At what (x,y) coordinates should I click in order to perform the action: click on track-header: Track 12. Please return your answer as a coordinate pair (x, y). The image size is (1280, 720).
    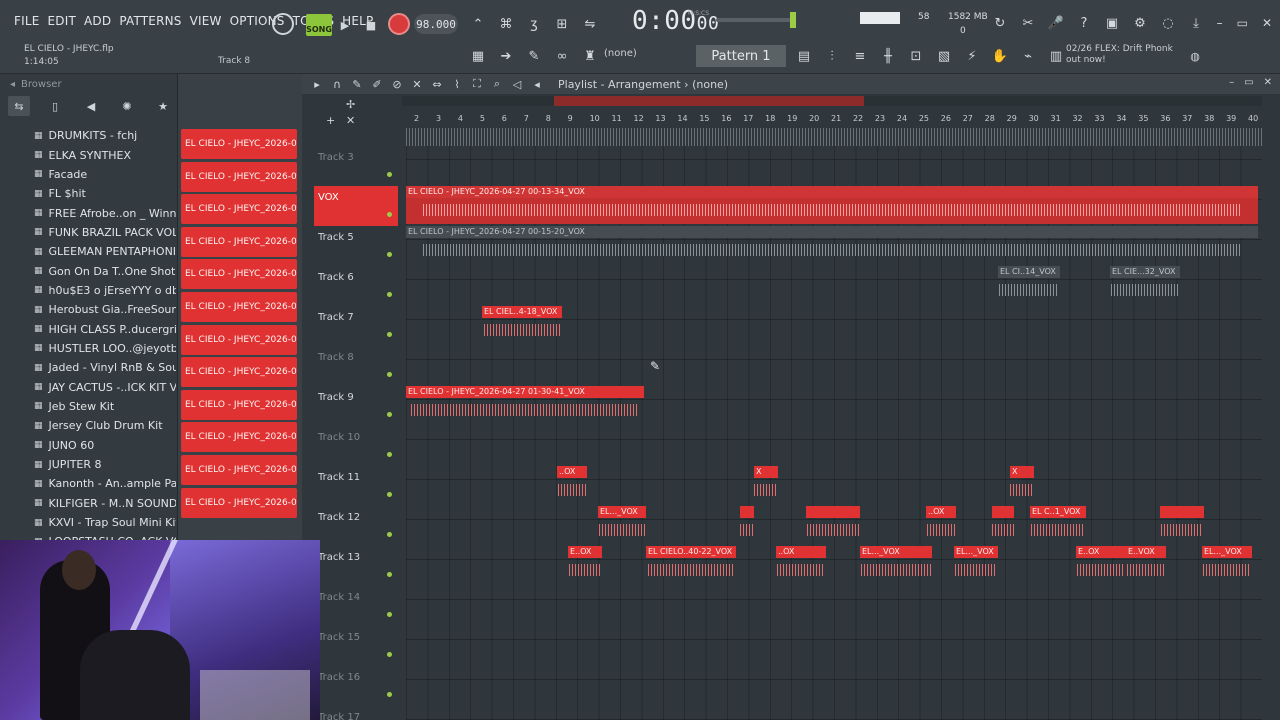
    Looking at the image, I should click on (356, 526).